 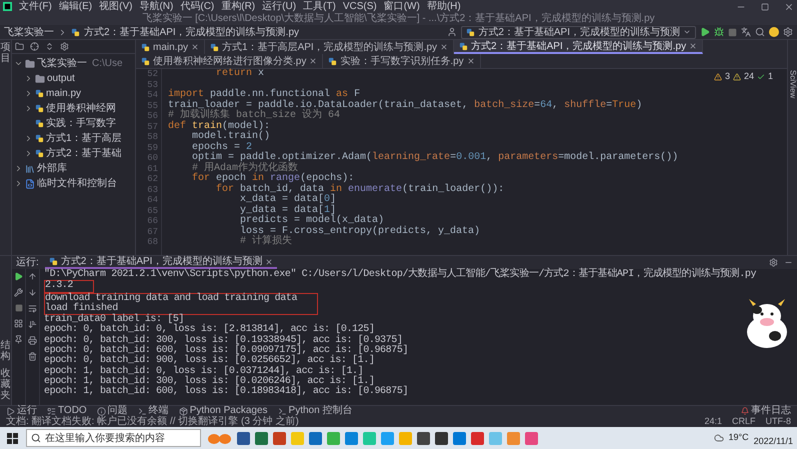 I want to click on tree-item: 使用卷积神经网, so click(x=73, y=108).